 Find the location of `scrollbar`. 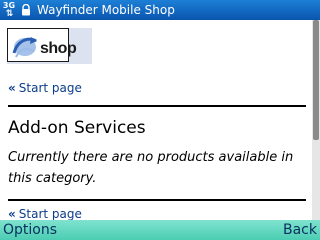

scrollbar is located at coordinates (316, 120).